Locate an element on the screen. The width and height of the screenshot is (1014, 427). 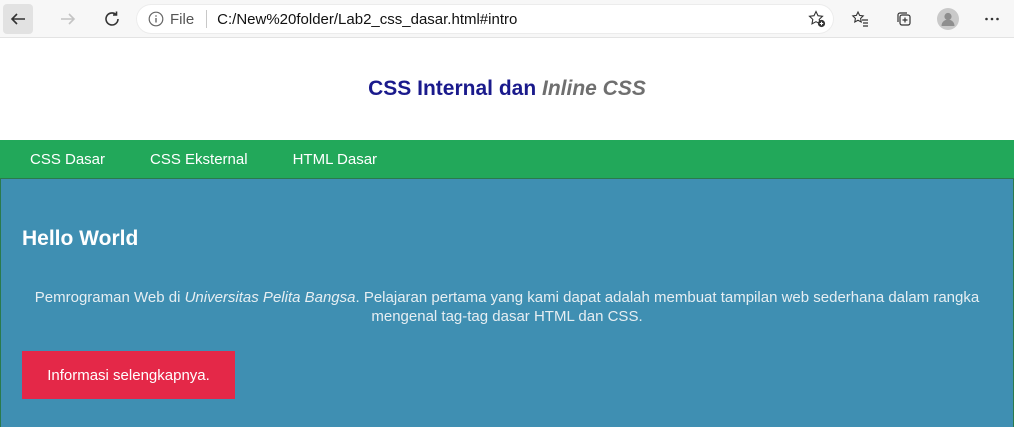
back-button is located at coordinates (18, 18).